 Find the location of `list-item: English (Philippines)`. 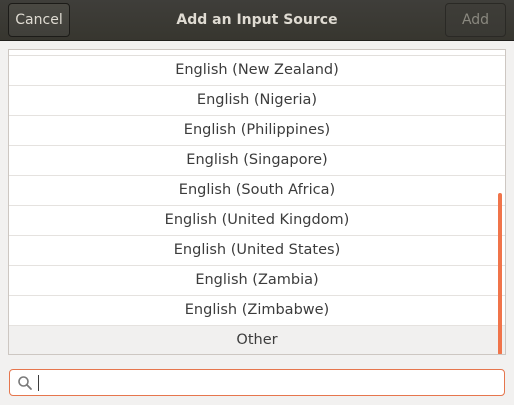

list-item: English (Philippines) is located at coordinates (257, 131).